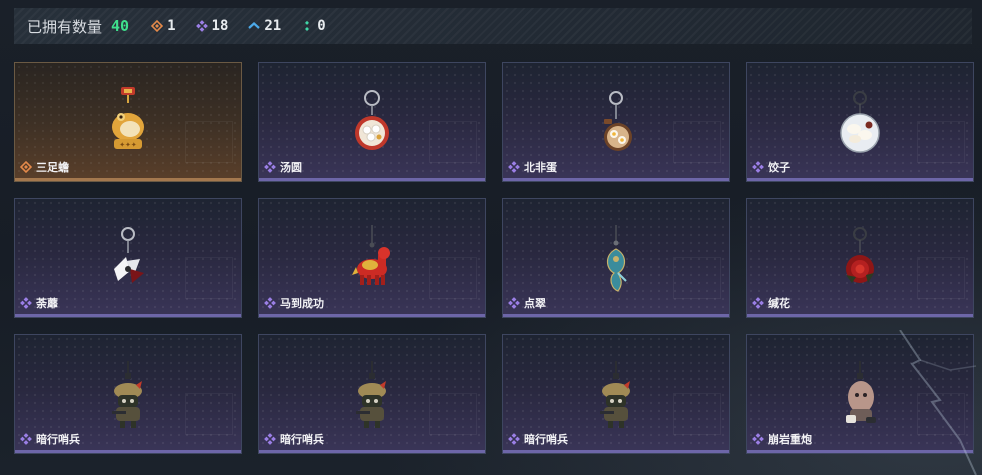 This screenshot has height=475, width=982. What do you see at coordinates (52, 167) in the screenshot?
I see `charm-name: 三足蟾` at bounding box center [52, 167].